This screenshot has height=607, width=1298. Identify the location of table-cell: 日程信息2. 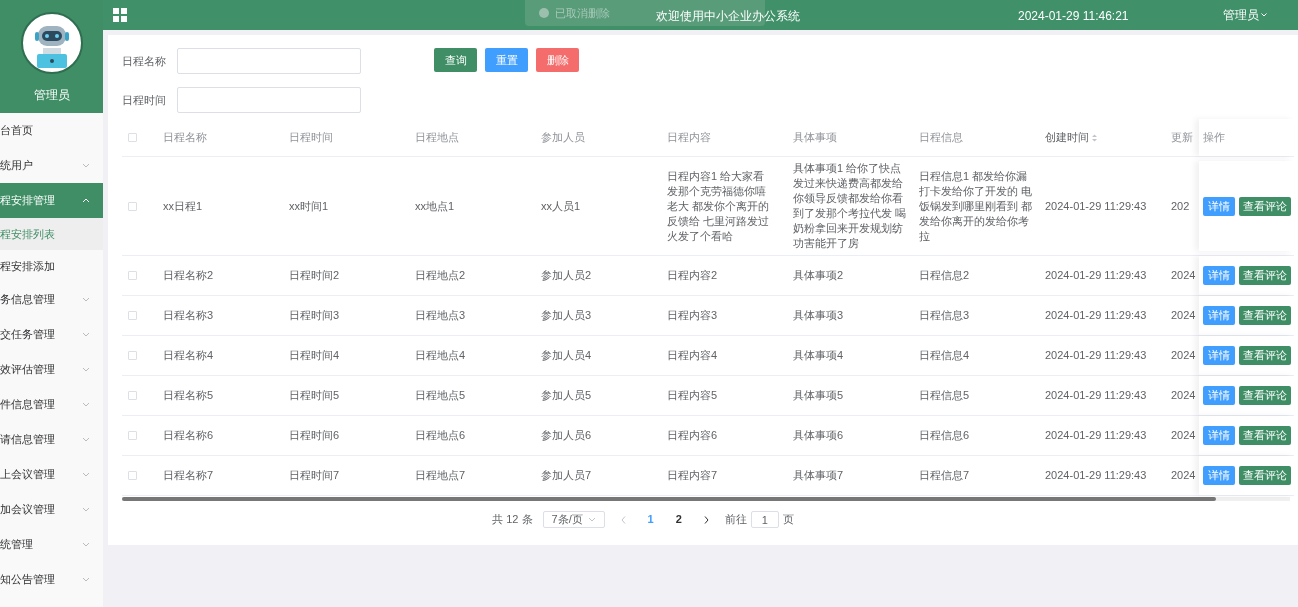
(944, 275).